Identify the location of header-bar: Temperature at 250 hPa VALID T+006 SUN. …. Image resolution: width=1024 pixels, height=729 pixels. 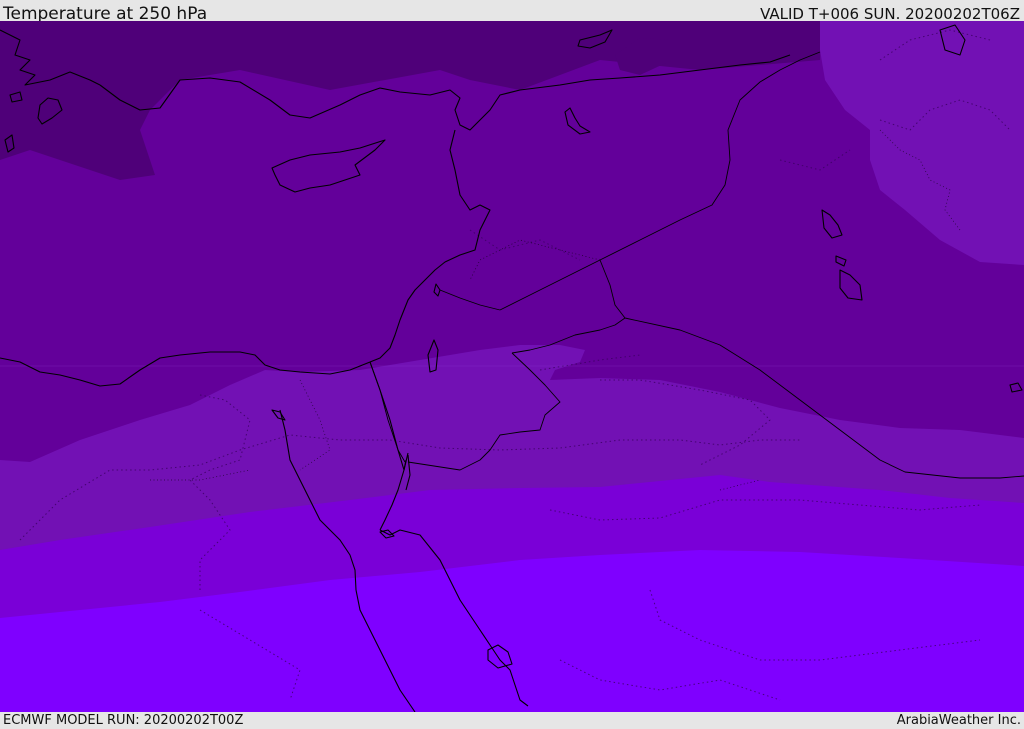
(512, 12).